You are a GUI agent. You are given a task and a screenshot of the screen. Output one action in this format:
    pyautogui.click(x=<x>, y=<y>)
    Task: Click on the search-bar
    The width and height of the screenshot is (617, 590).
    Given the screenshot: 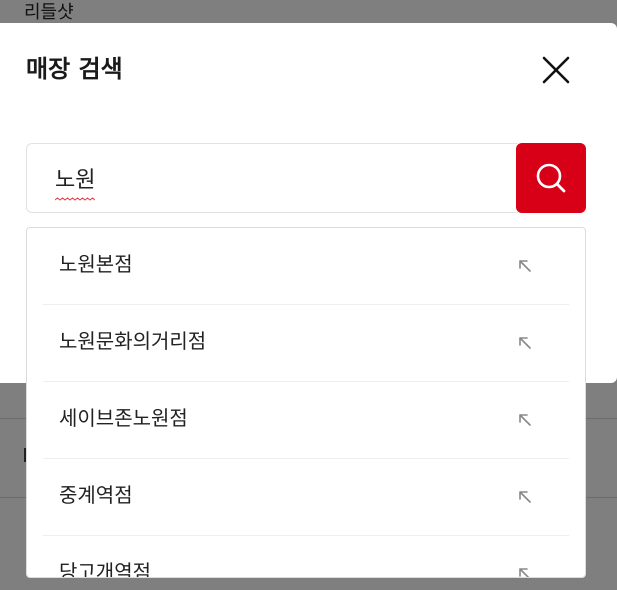 What is the action you would take?
    pyautogui.click(x=306, y=178)
    